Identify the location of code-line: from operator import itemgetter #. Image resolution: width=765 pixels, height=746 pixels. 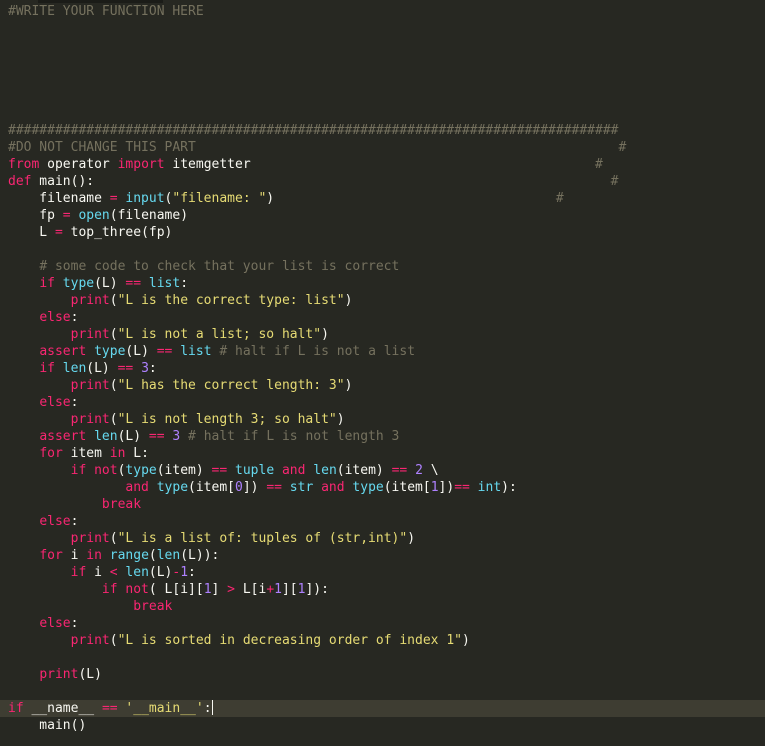
(382, 164).